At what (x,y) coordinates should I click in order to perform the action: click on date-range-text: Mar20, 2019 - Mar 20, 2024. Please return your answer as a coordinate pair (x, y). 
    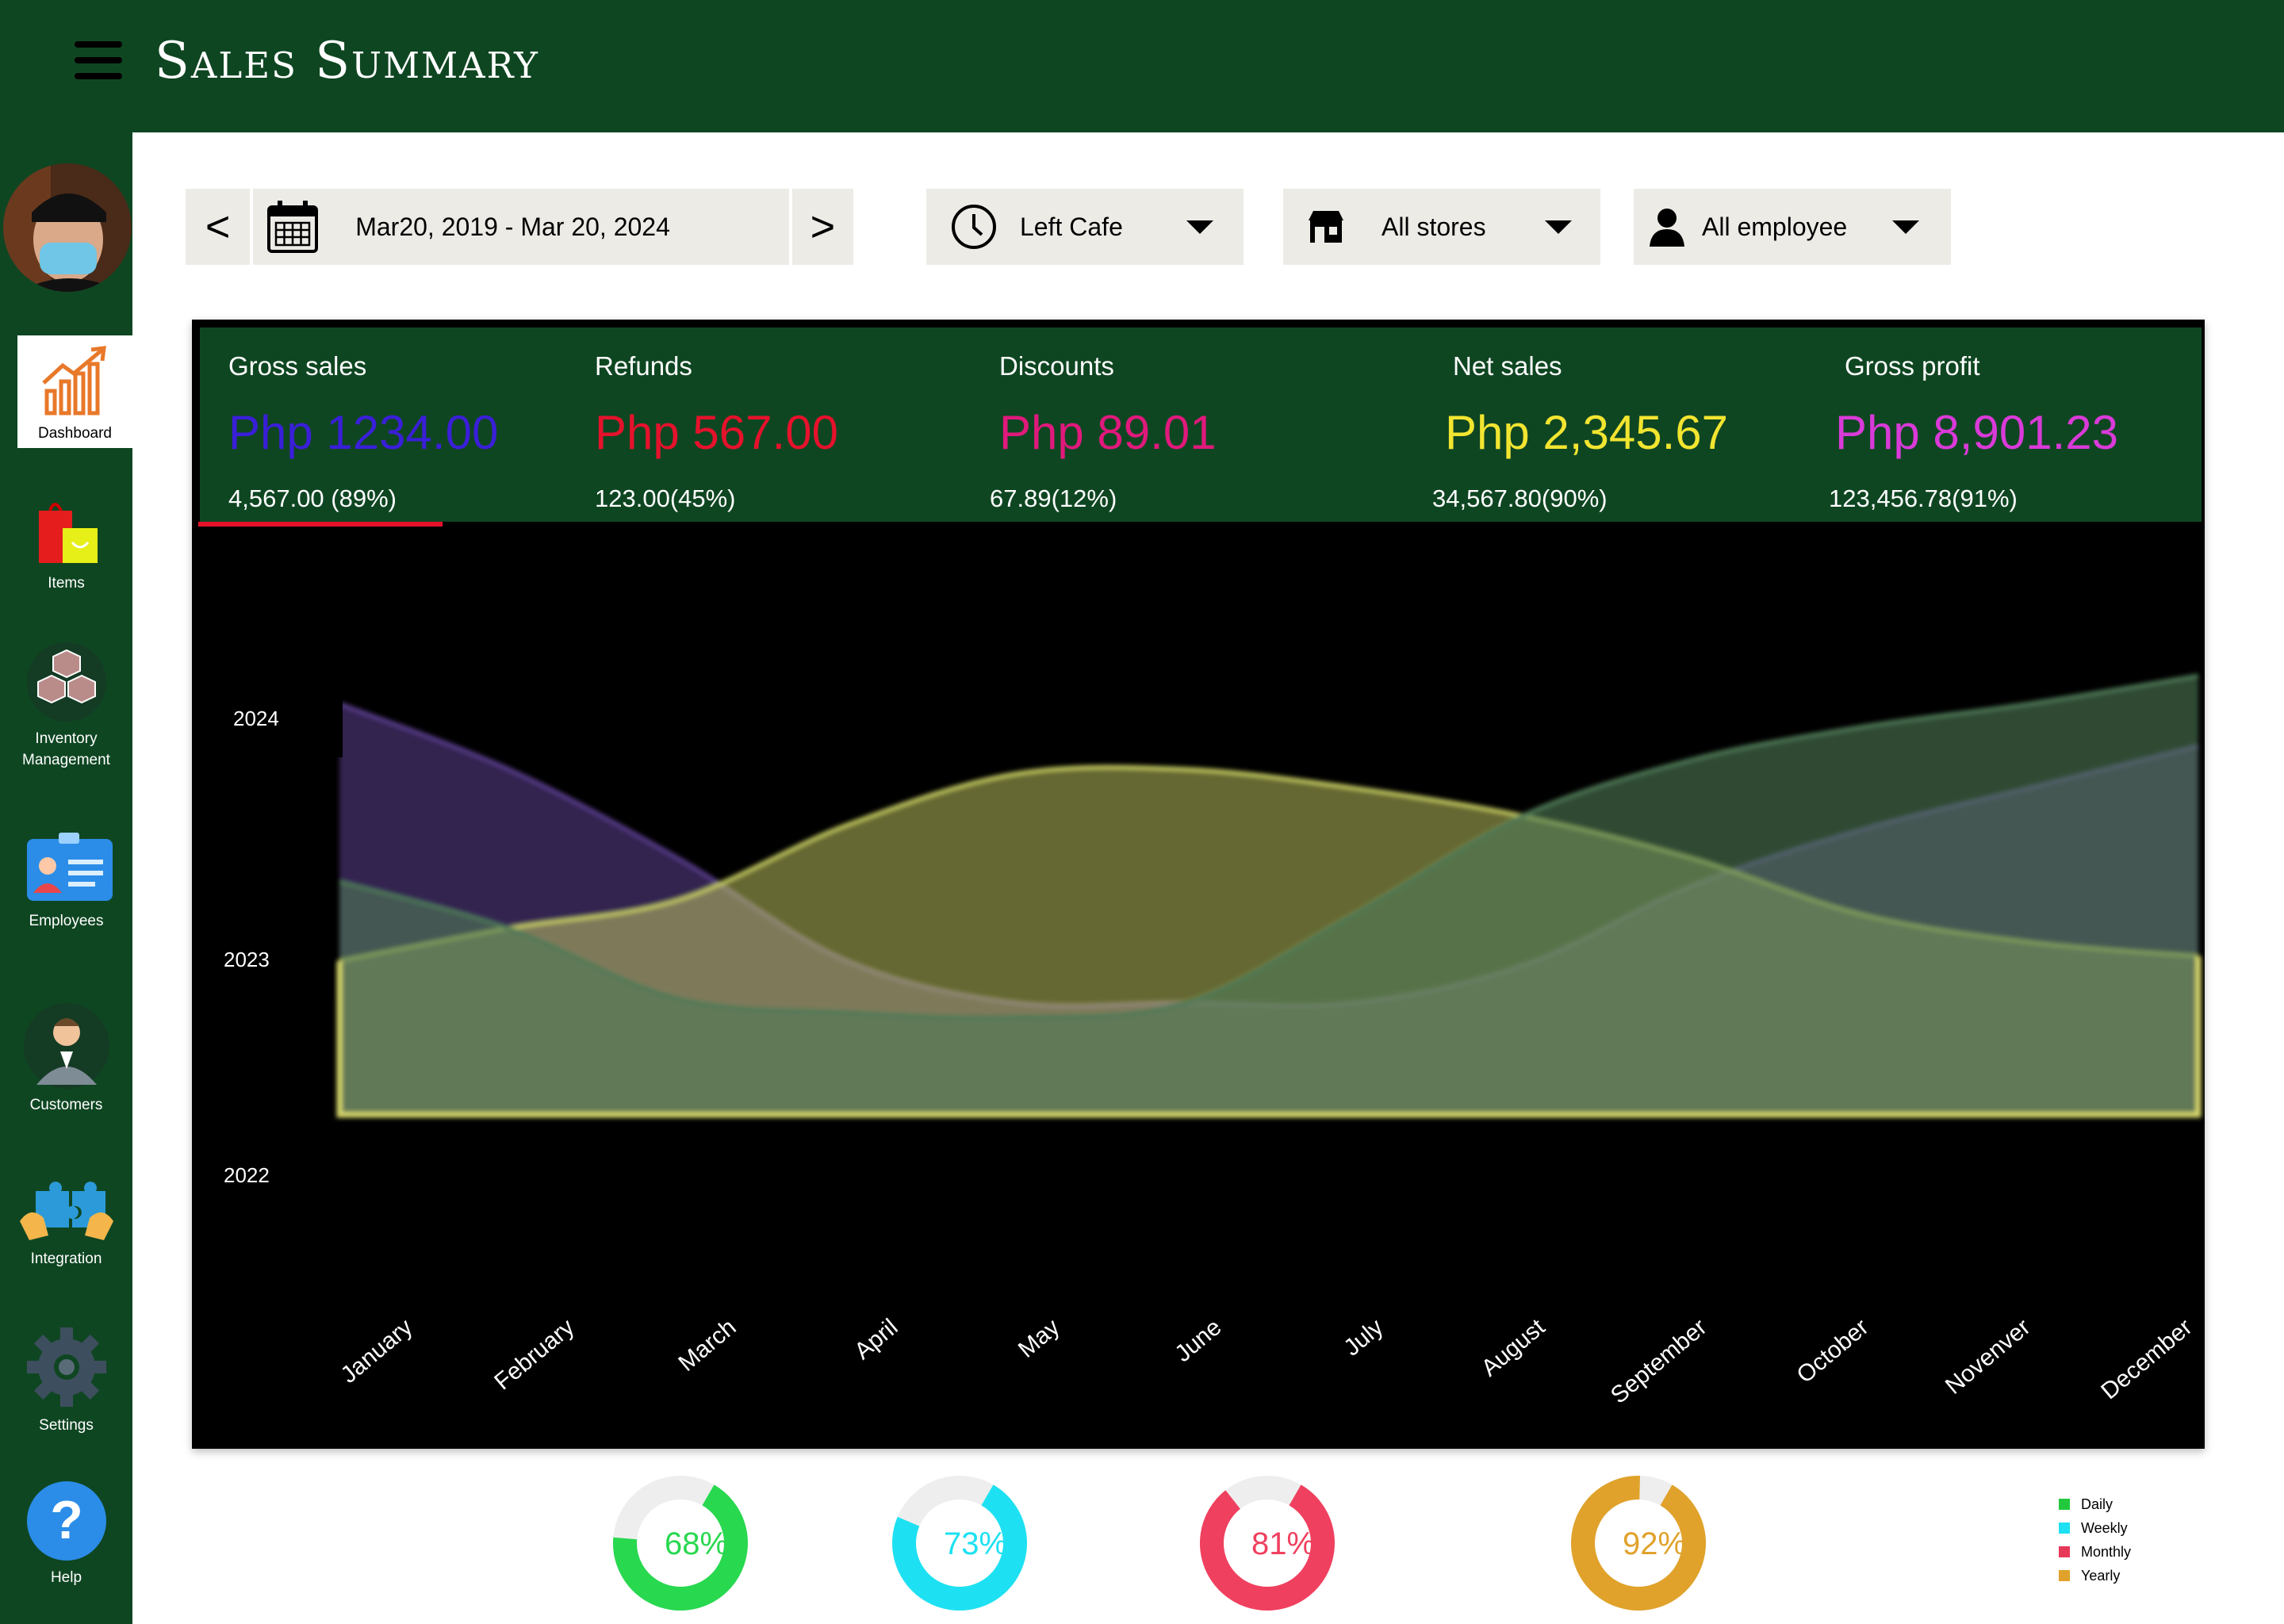
    Looking at the image, I should click on (572, 227).